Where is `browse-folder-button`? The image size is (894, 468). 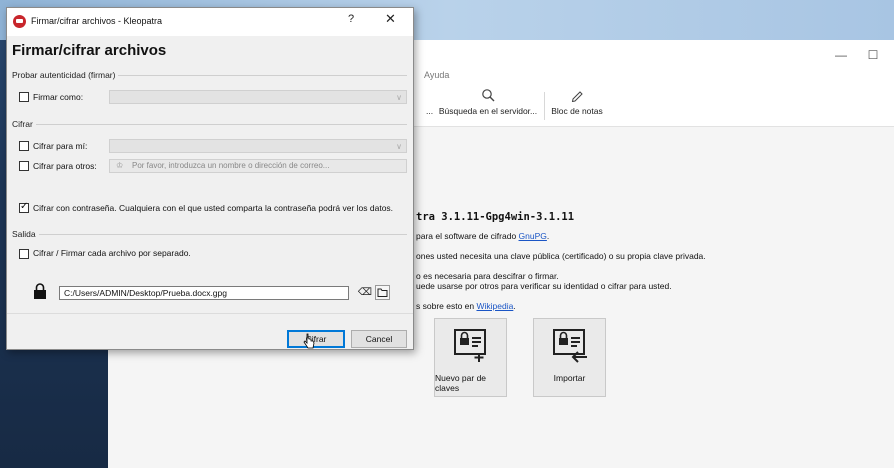 browse-folder-button is located at coordinates (382, 292).